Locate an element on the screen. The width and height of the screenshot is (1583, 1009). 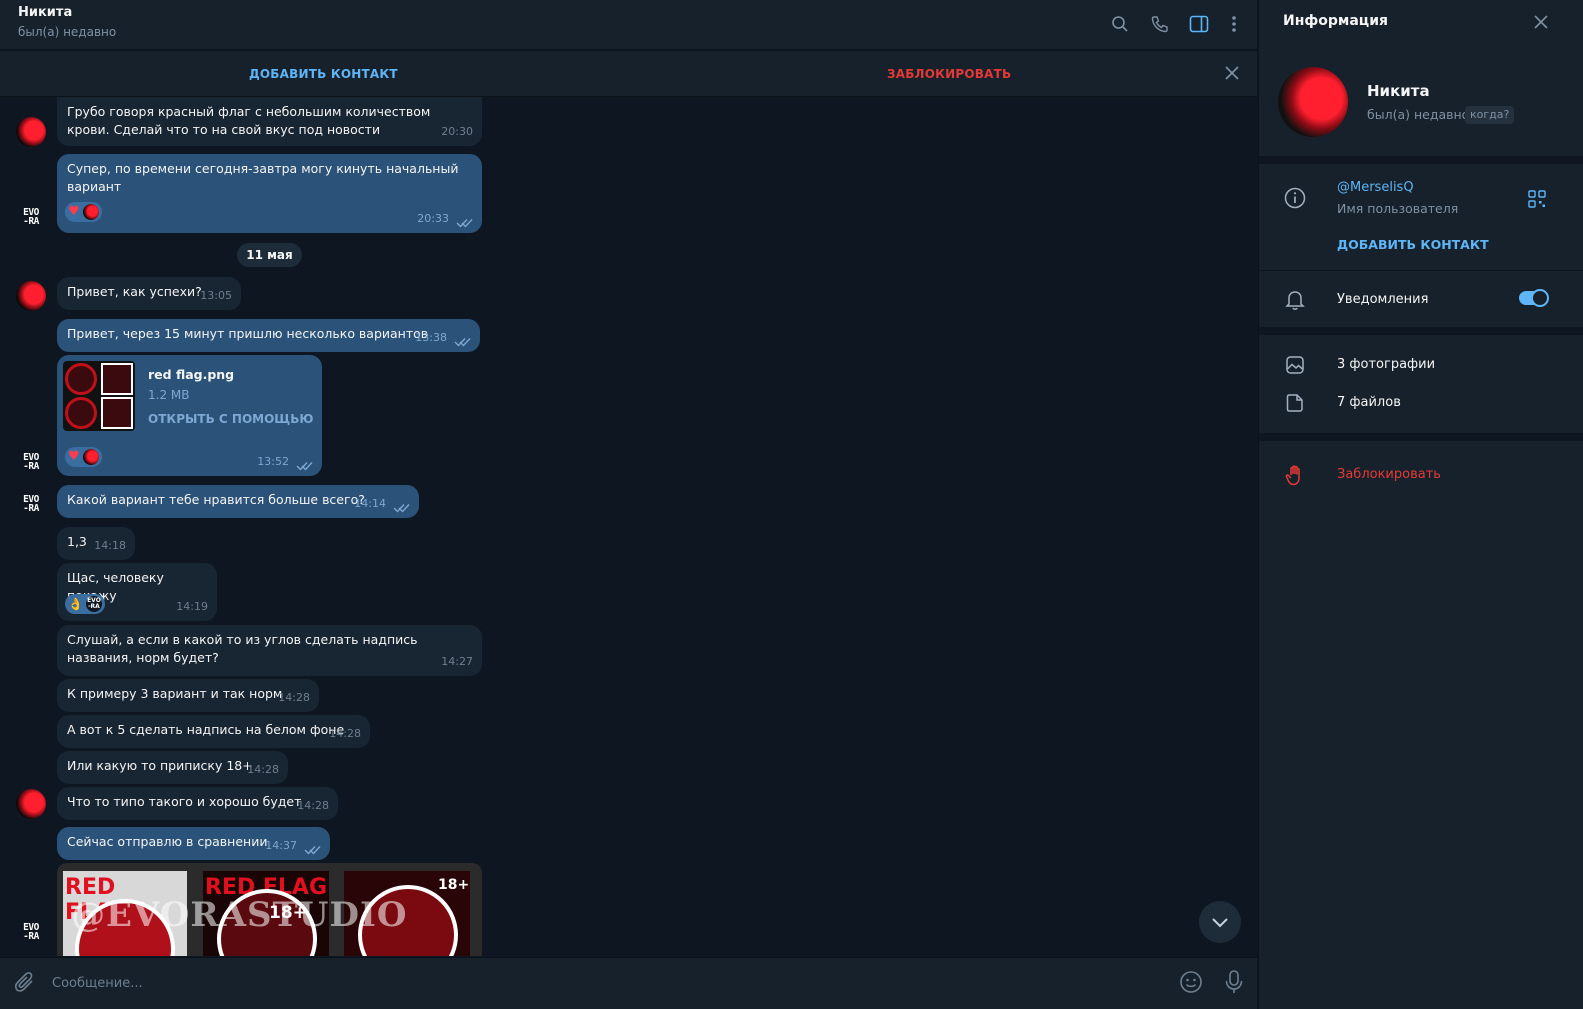
message-time: 13:52 is located at coordinates (273, 461).